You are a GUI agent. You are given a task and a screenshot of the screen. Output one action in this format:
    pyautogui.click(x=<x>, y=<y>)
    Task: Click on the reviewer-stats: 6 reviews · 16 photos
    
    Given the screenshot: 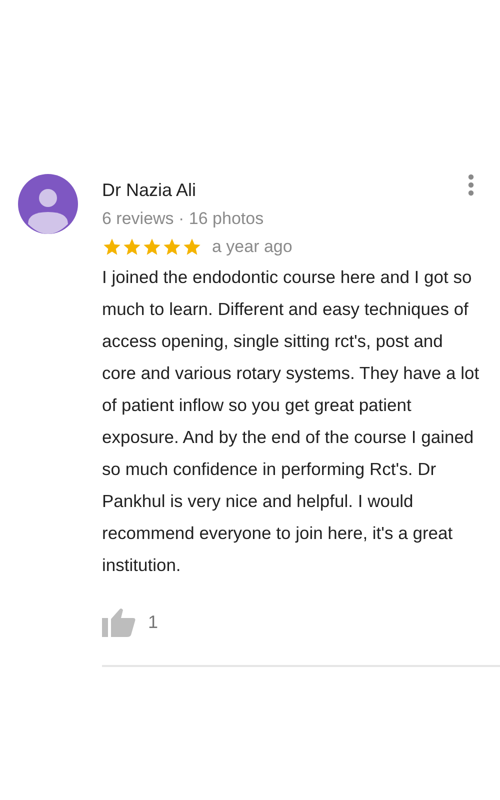 What is the action you would take?
    pyautogui.click(x=183, y=219)
    